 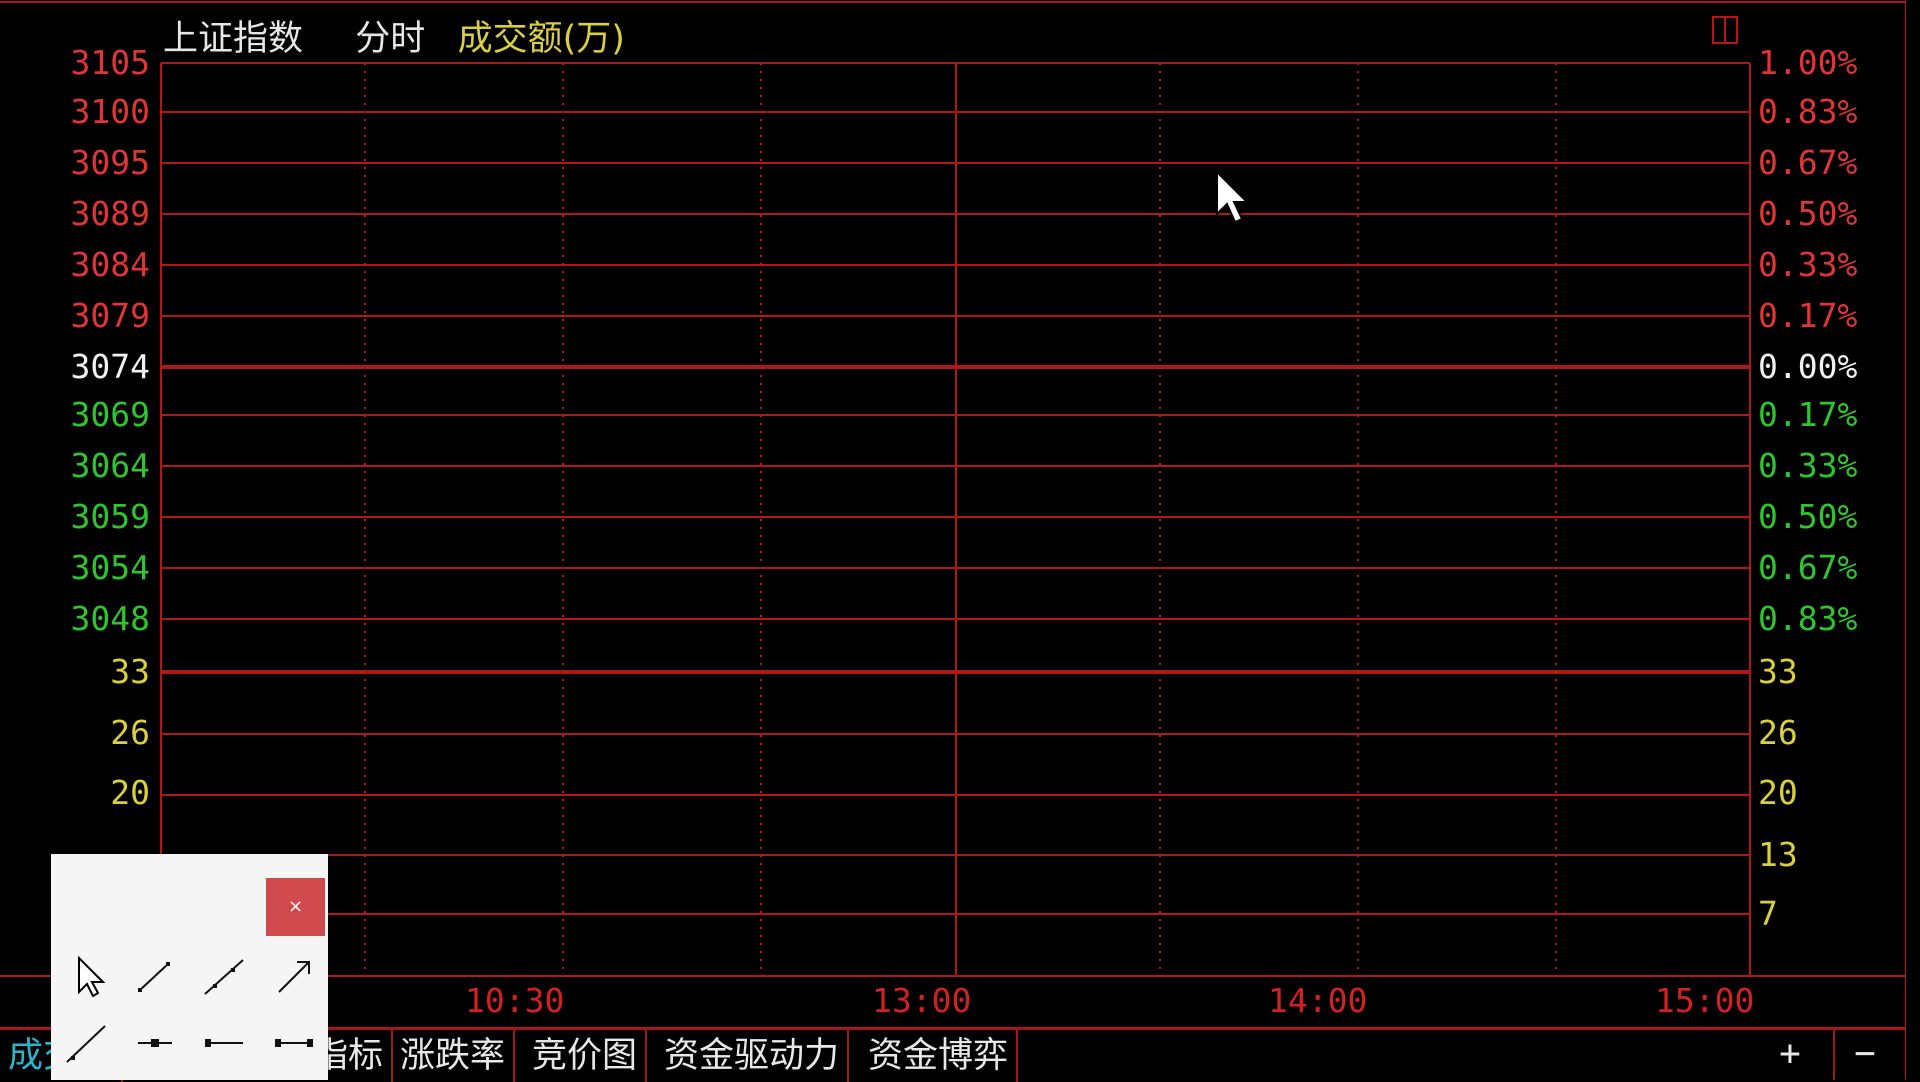 What do you see at coordinates (294, 977) in the screenshot?
I see `arrow-line-tool-icon` at bounding box center [294, 977].